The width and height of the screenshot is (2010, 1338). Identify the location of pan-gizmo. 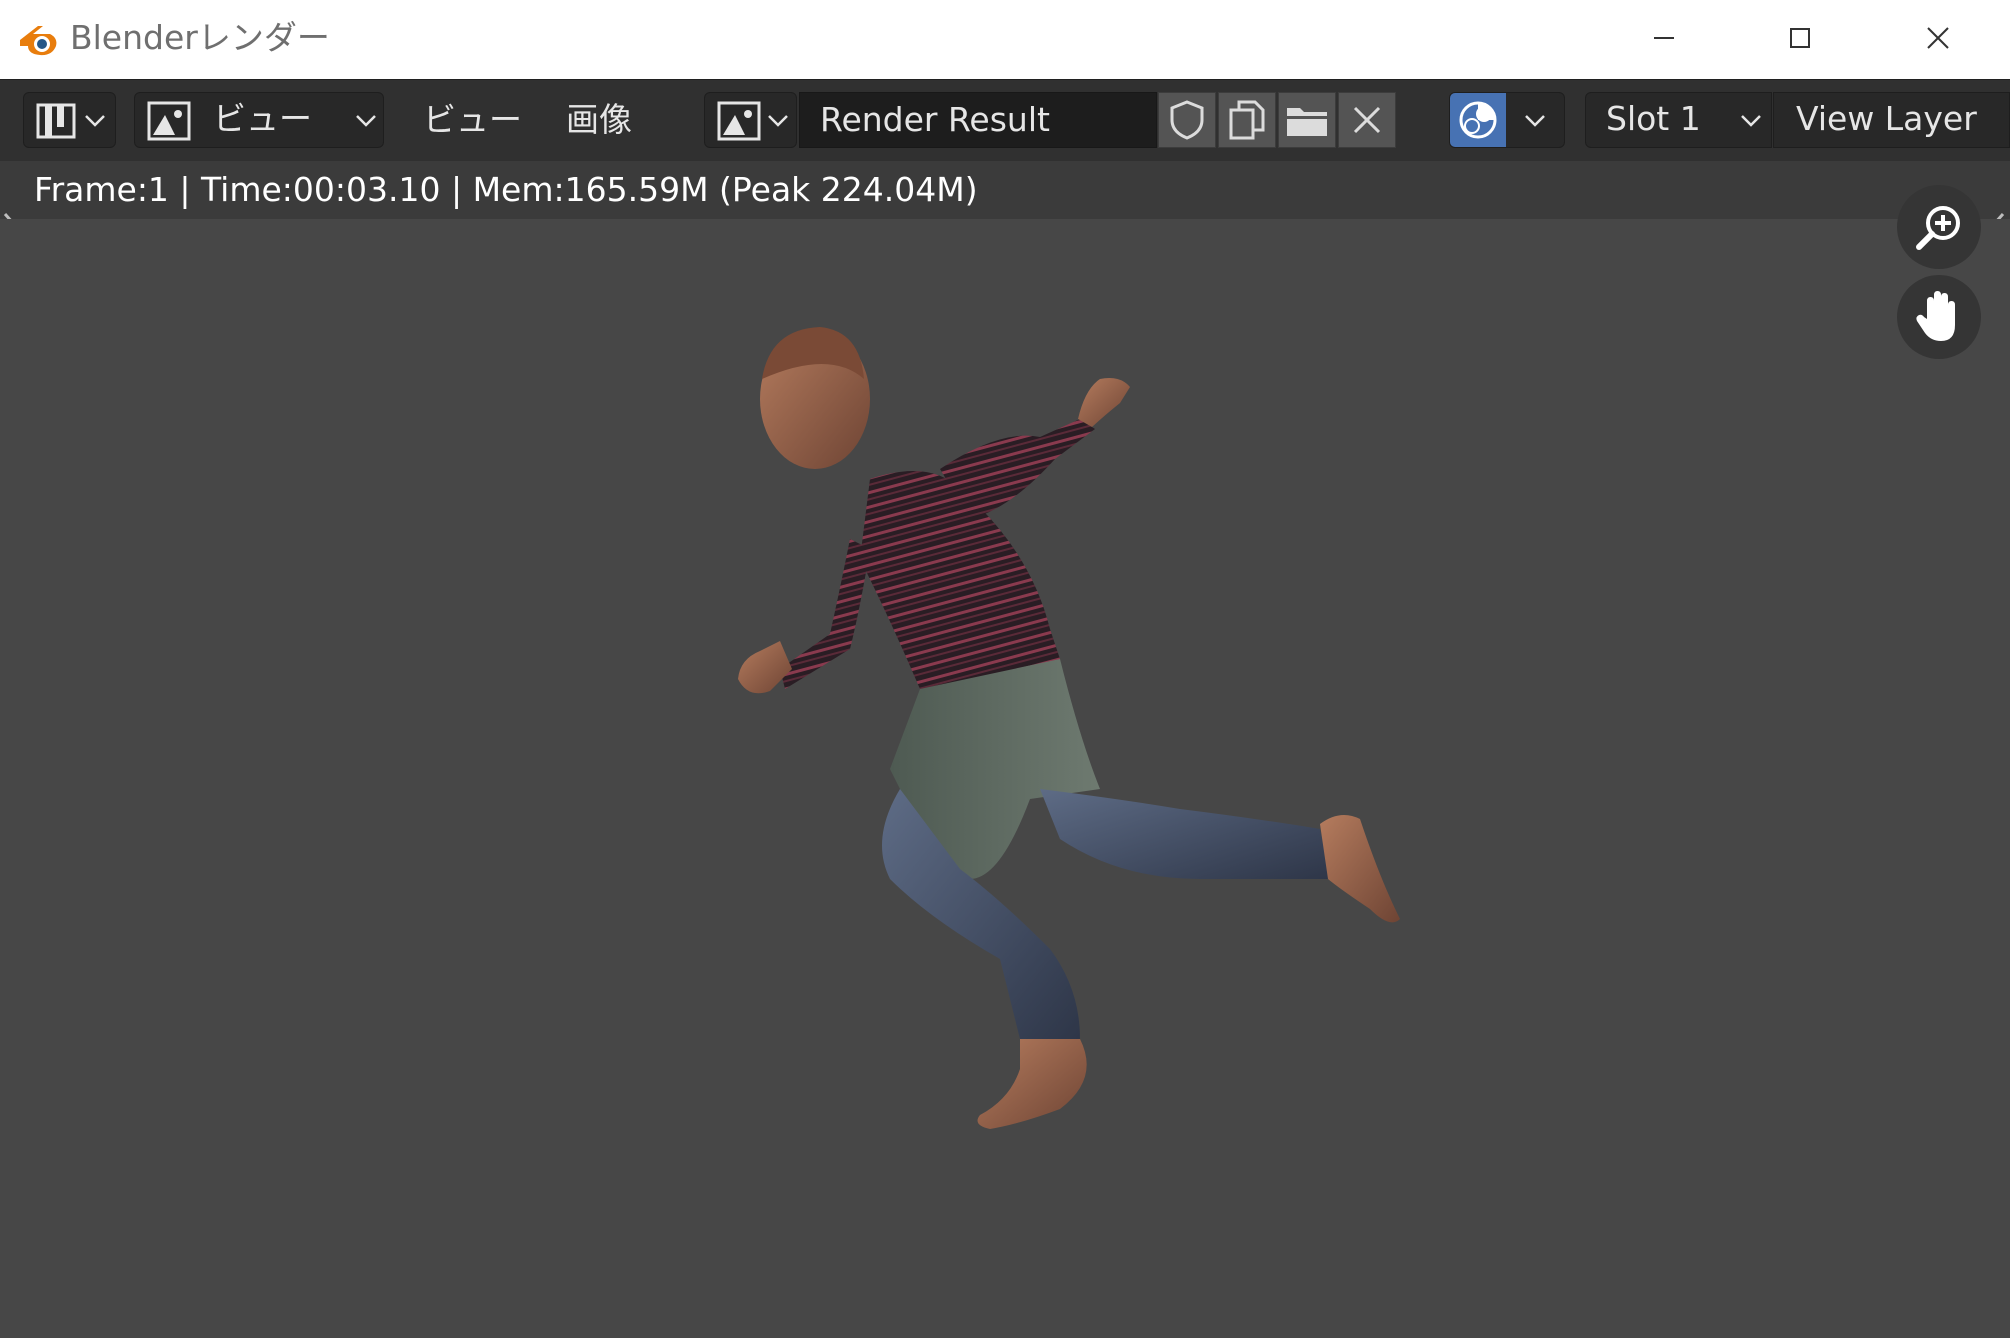
(1939, 317).